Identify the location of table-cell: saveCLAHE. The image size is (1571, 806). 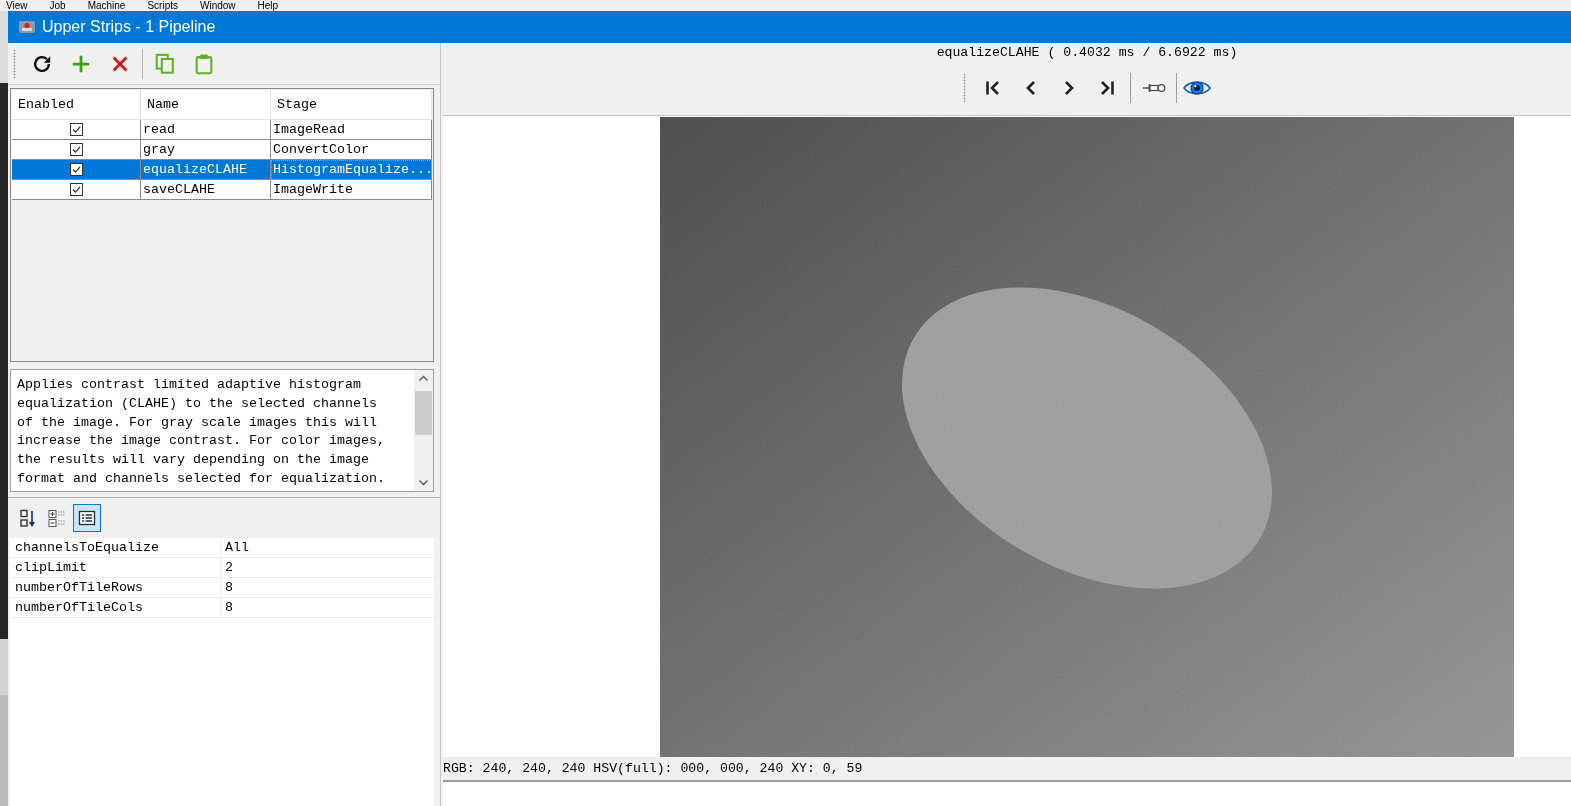
(206, 190).